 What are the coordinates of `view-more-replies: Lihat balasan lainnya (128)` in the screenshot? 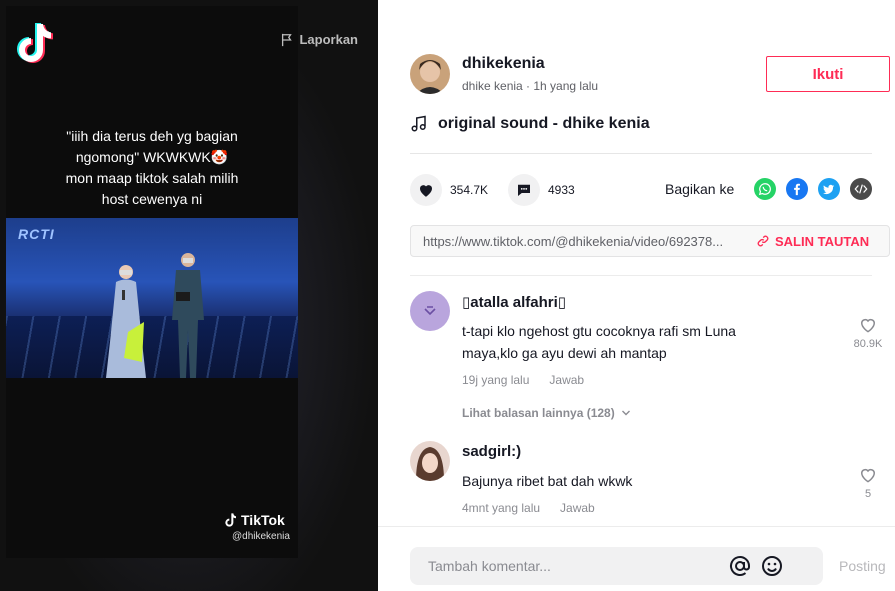 It's located at (546, 413).